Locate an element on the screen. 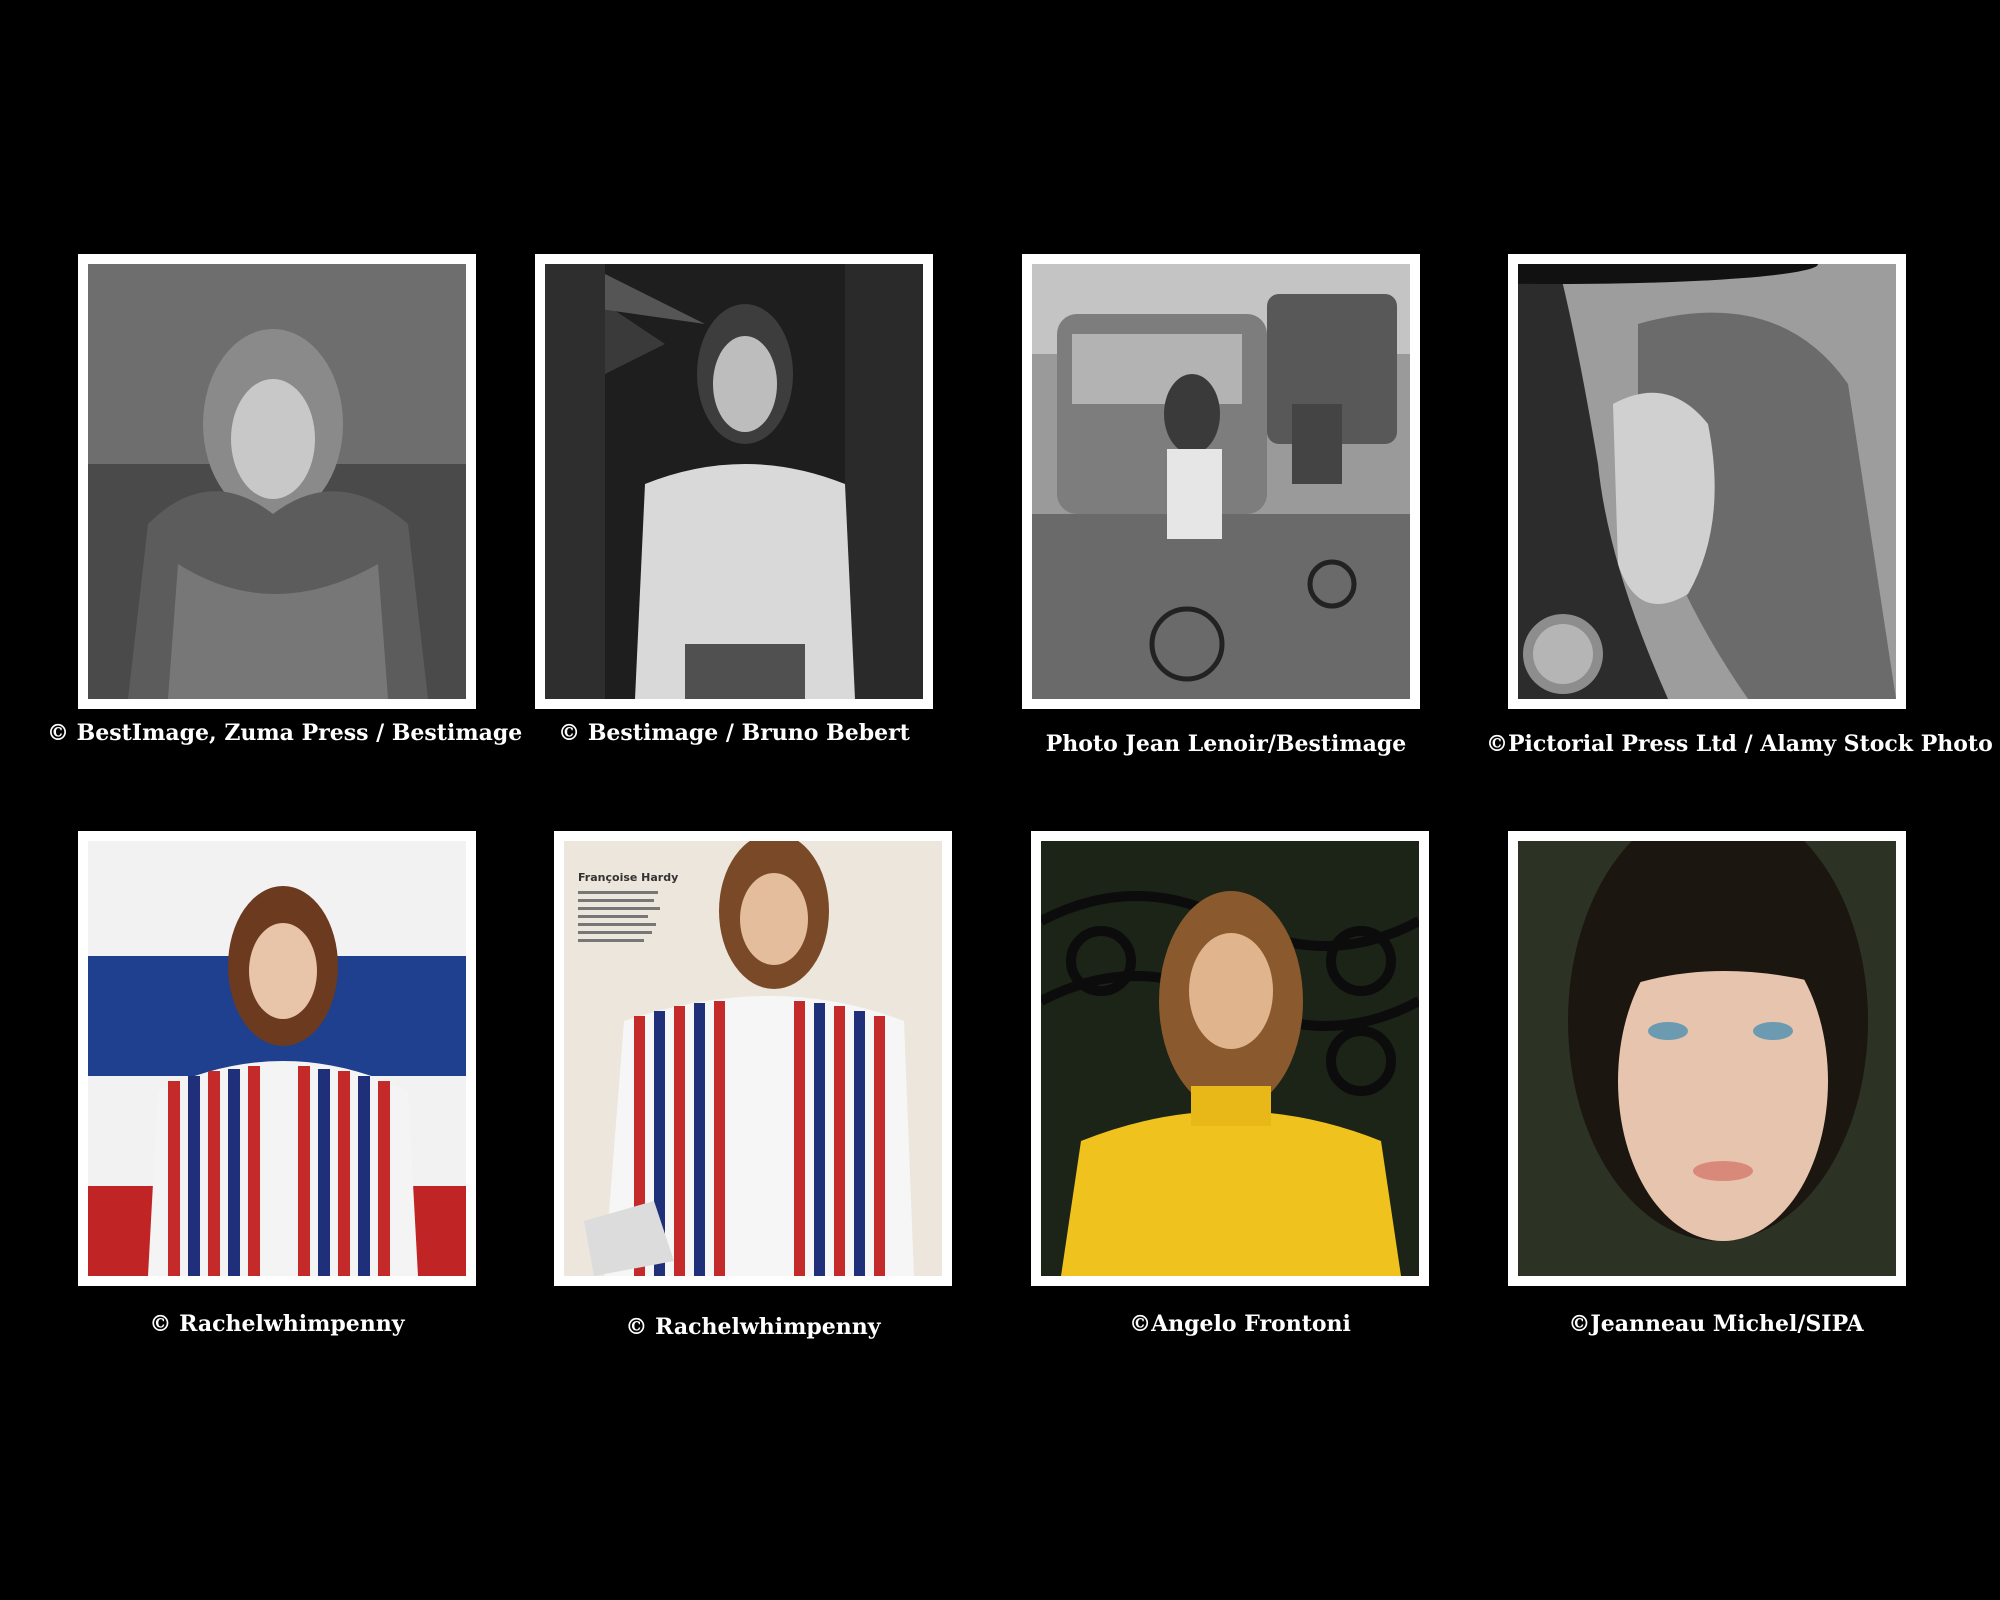 Image resolution: width=2000 pixels, height=1600 pixels. photo-card-6: Françoise Hardy is located at coordinates (753, 1058).